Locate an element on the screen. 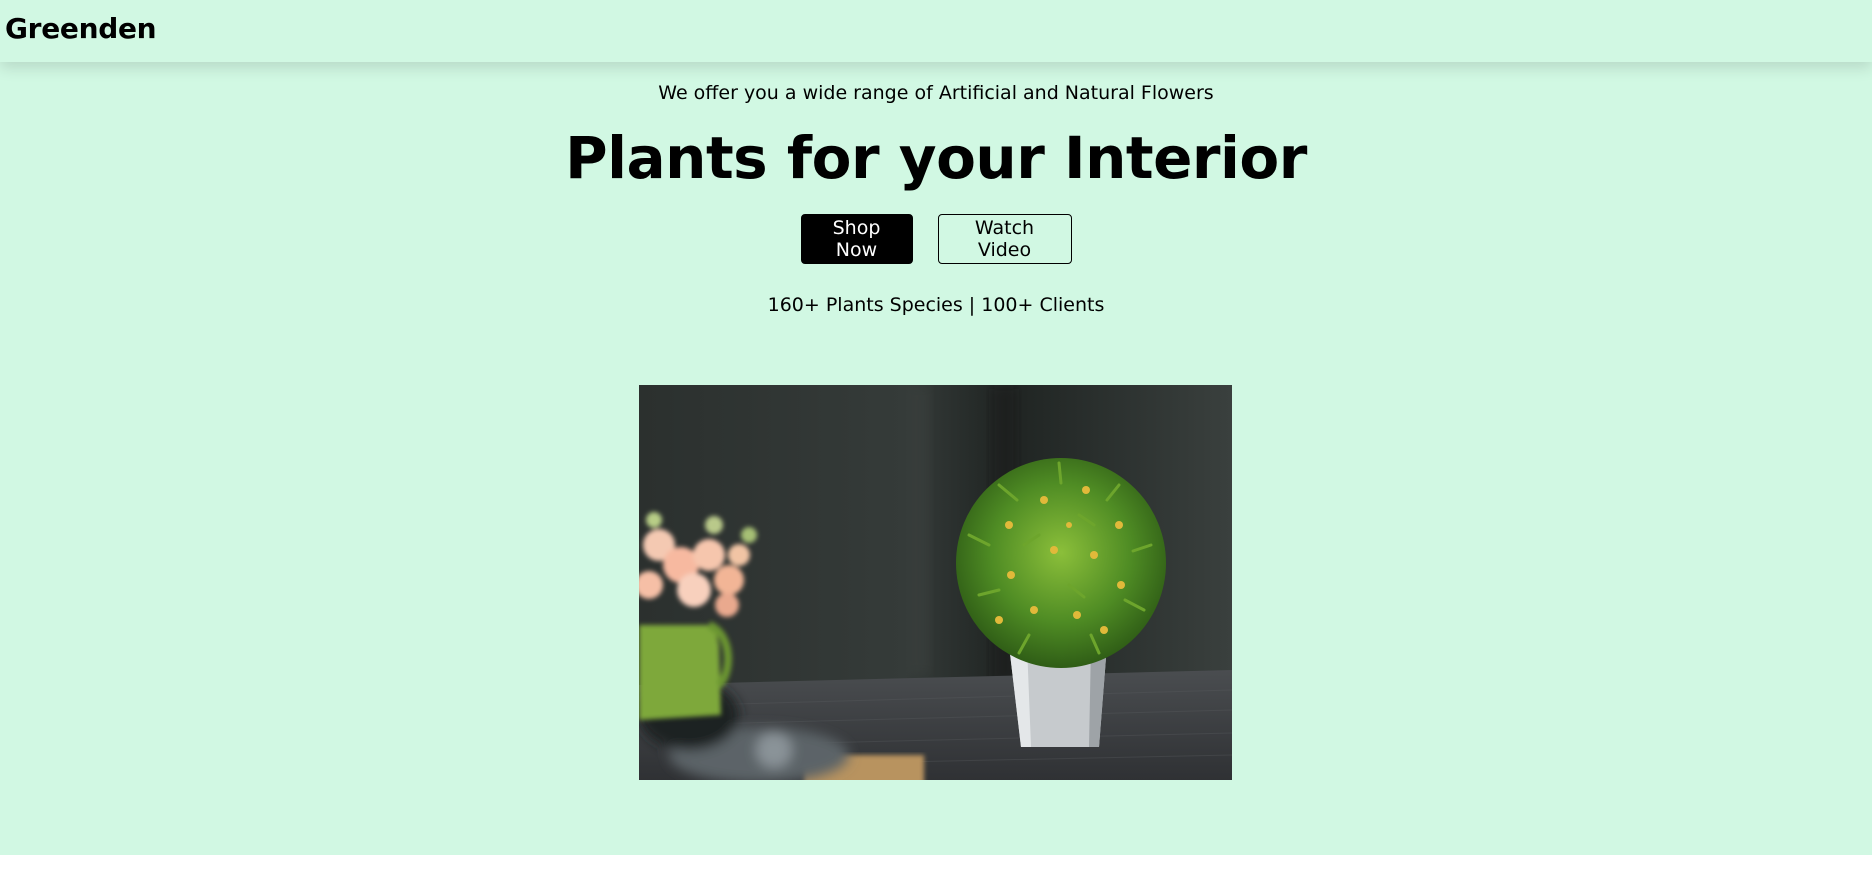  shop-now-button: Shop Now is located at coordinates (856, 239).